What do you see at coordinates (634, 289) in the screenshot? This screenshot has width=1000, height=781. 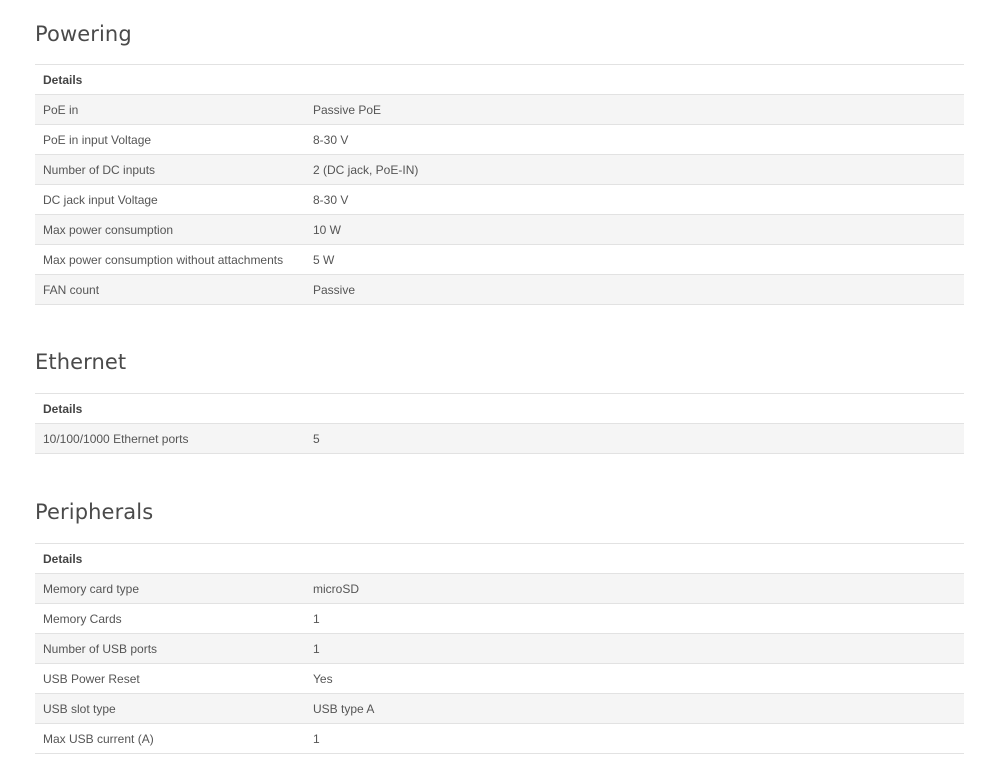 I see `row-value: Passive` at bounding box center [634, 289].